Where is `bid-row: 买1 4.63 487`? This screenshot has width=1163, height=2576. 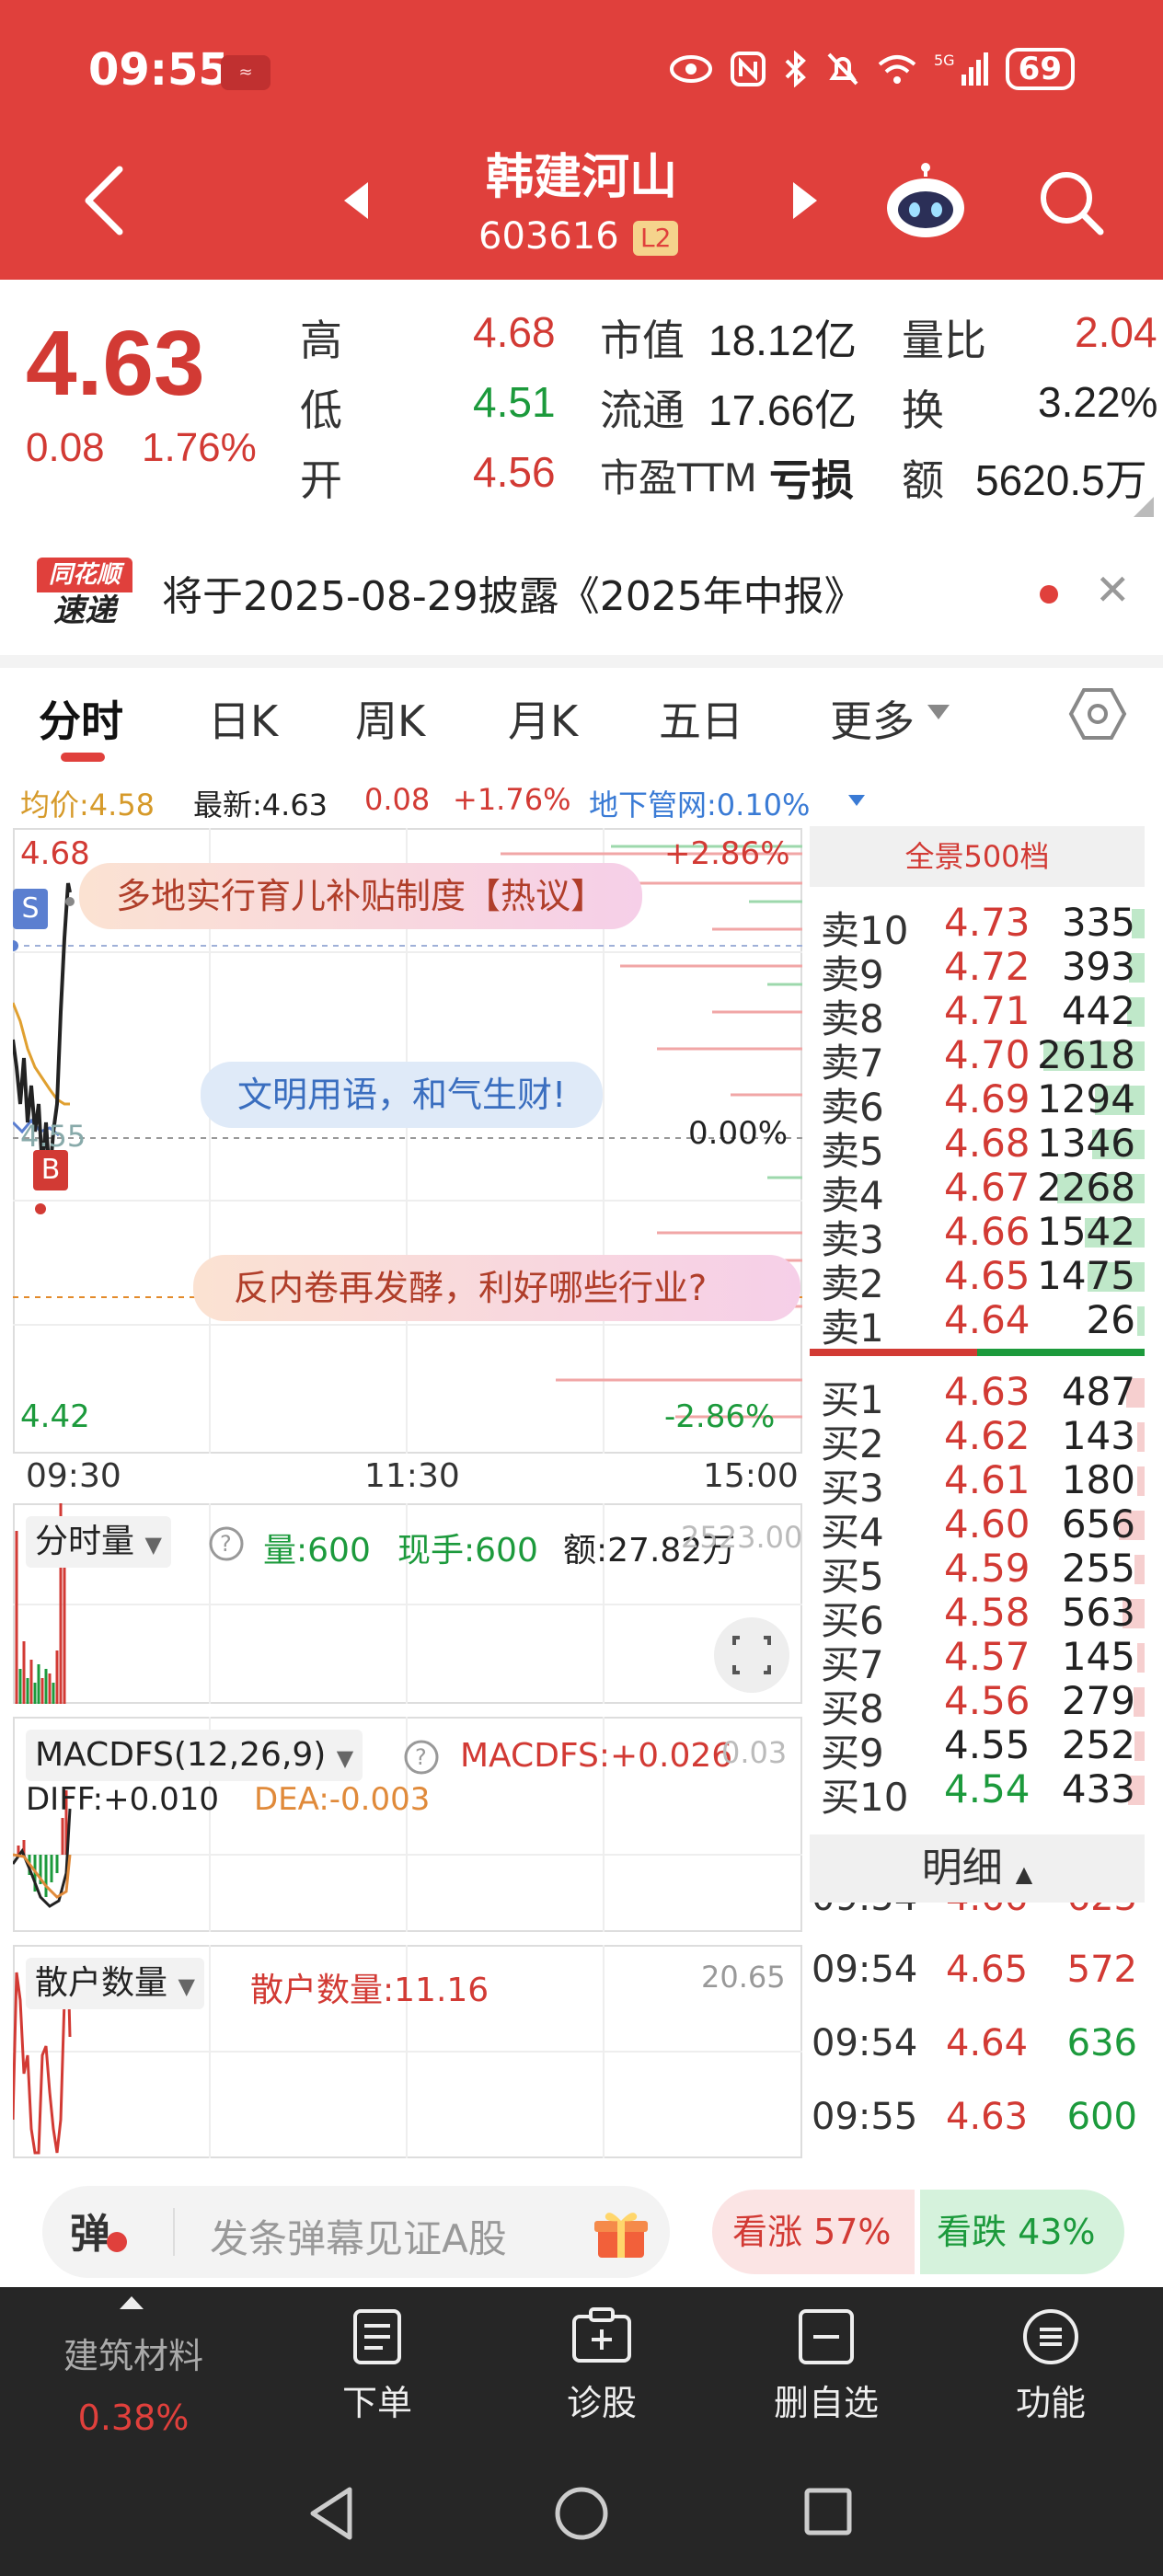
bid-row: 买1 4.63 487 is located at coordinates (983, 1395).